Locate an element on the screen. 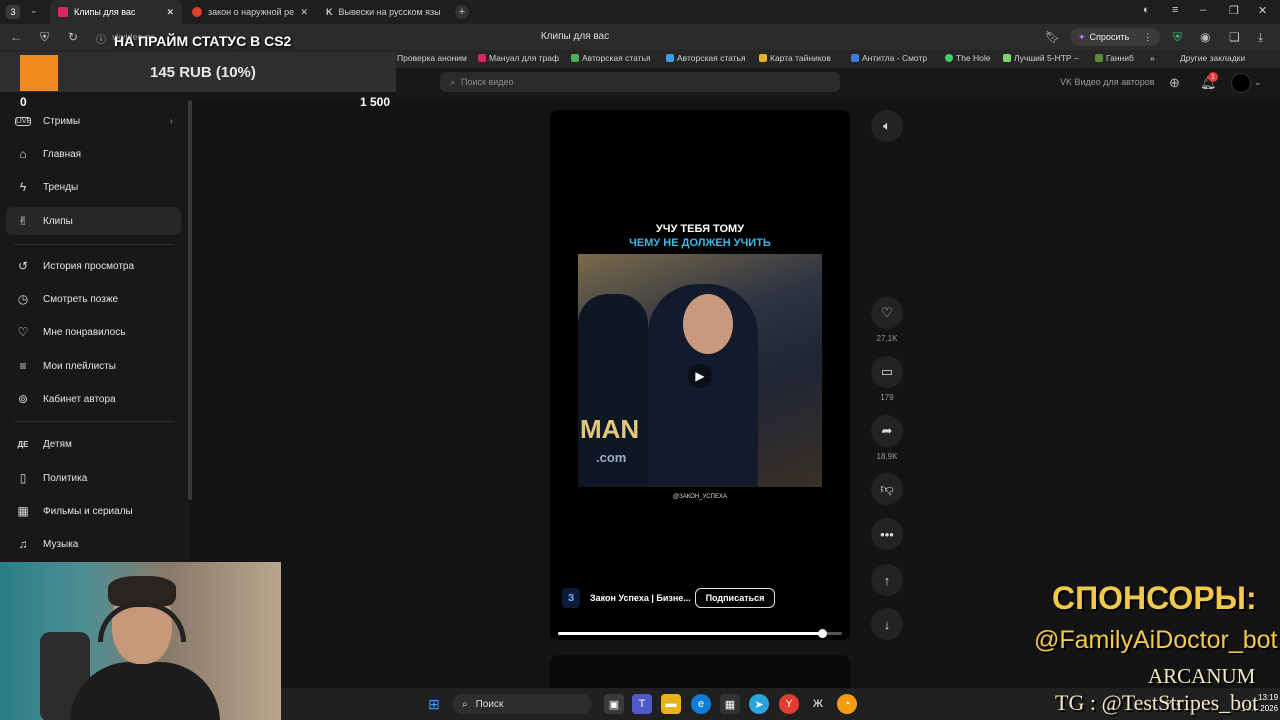  dislike-icon: 👎︎ is located at coordinates (887, 489).